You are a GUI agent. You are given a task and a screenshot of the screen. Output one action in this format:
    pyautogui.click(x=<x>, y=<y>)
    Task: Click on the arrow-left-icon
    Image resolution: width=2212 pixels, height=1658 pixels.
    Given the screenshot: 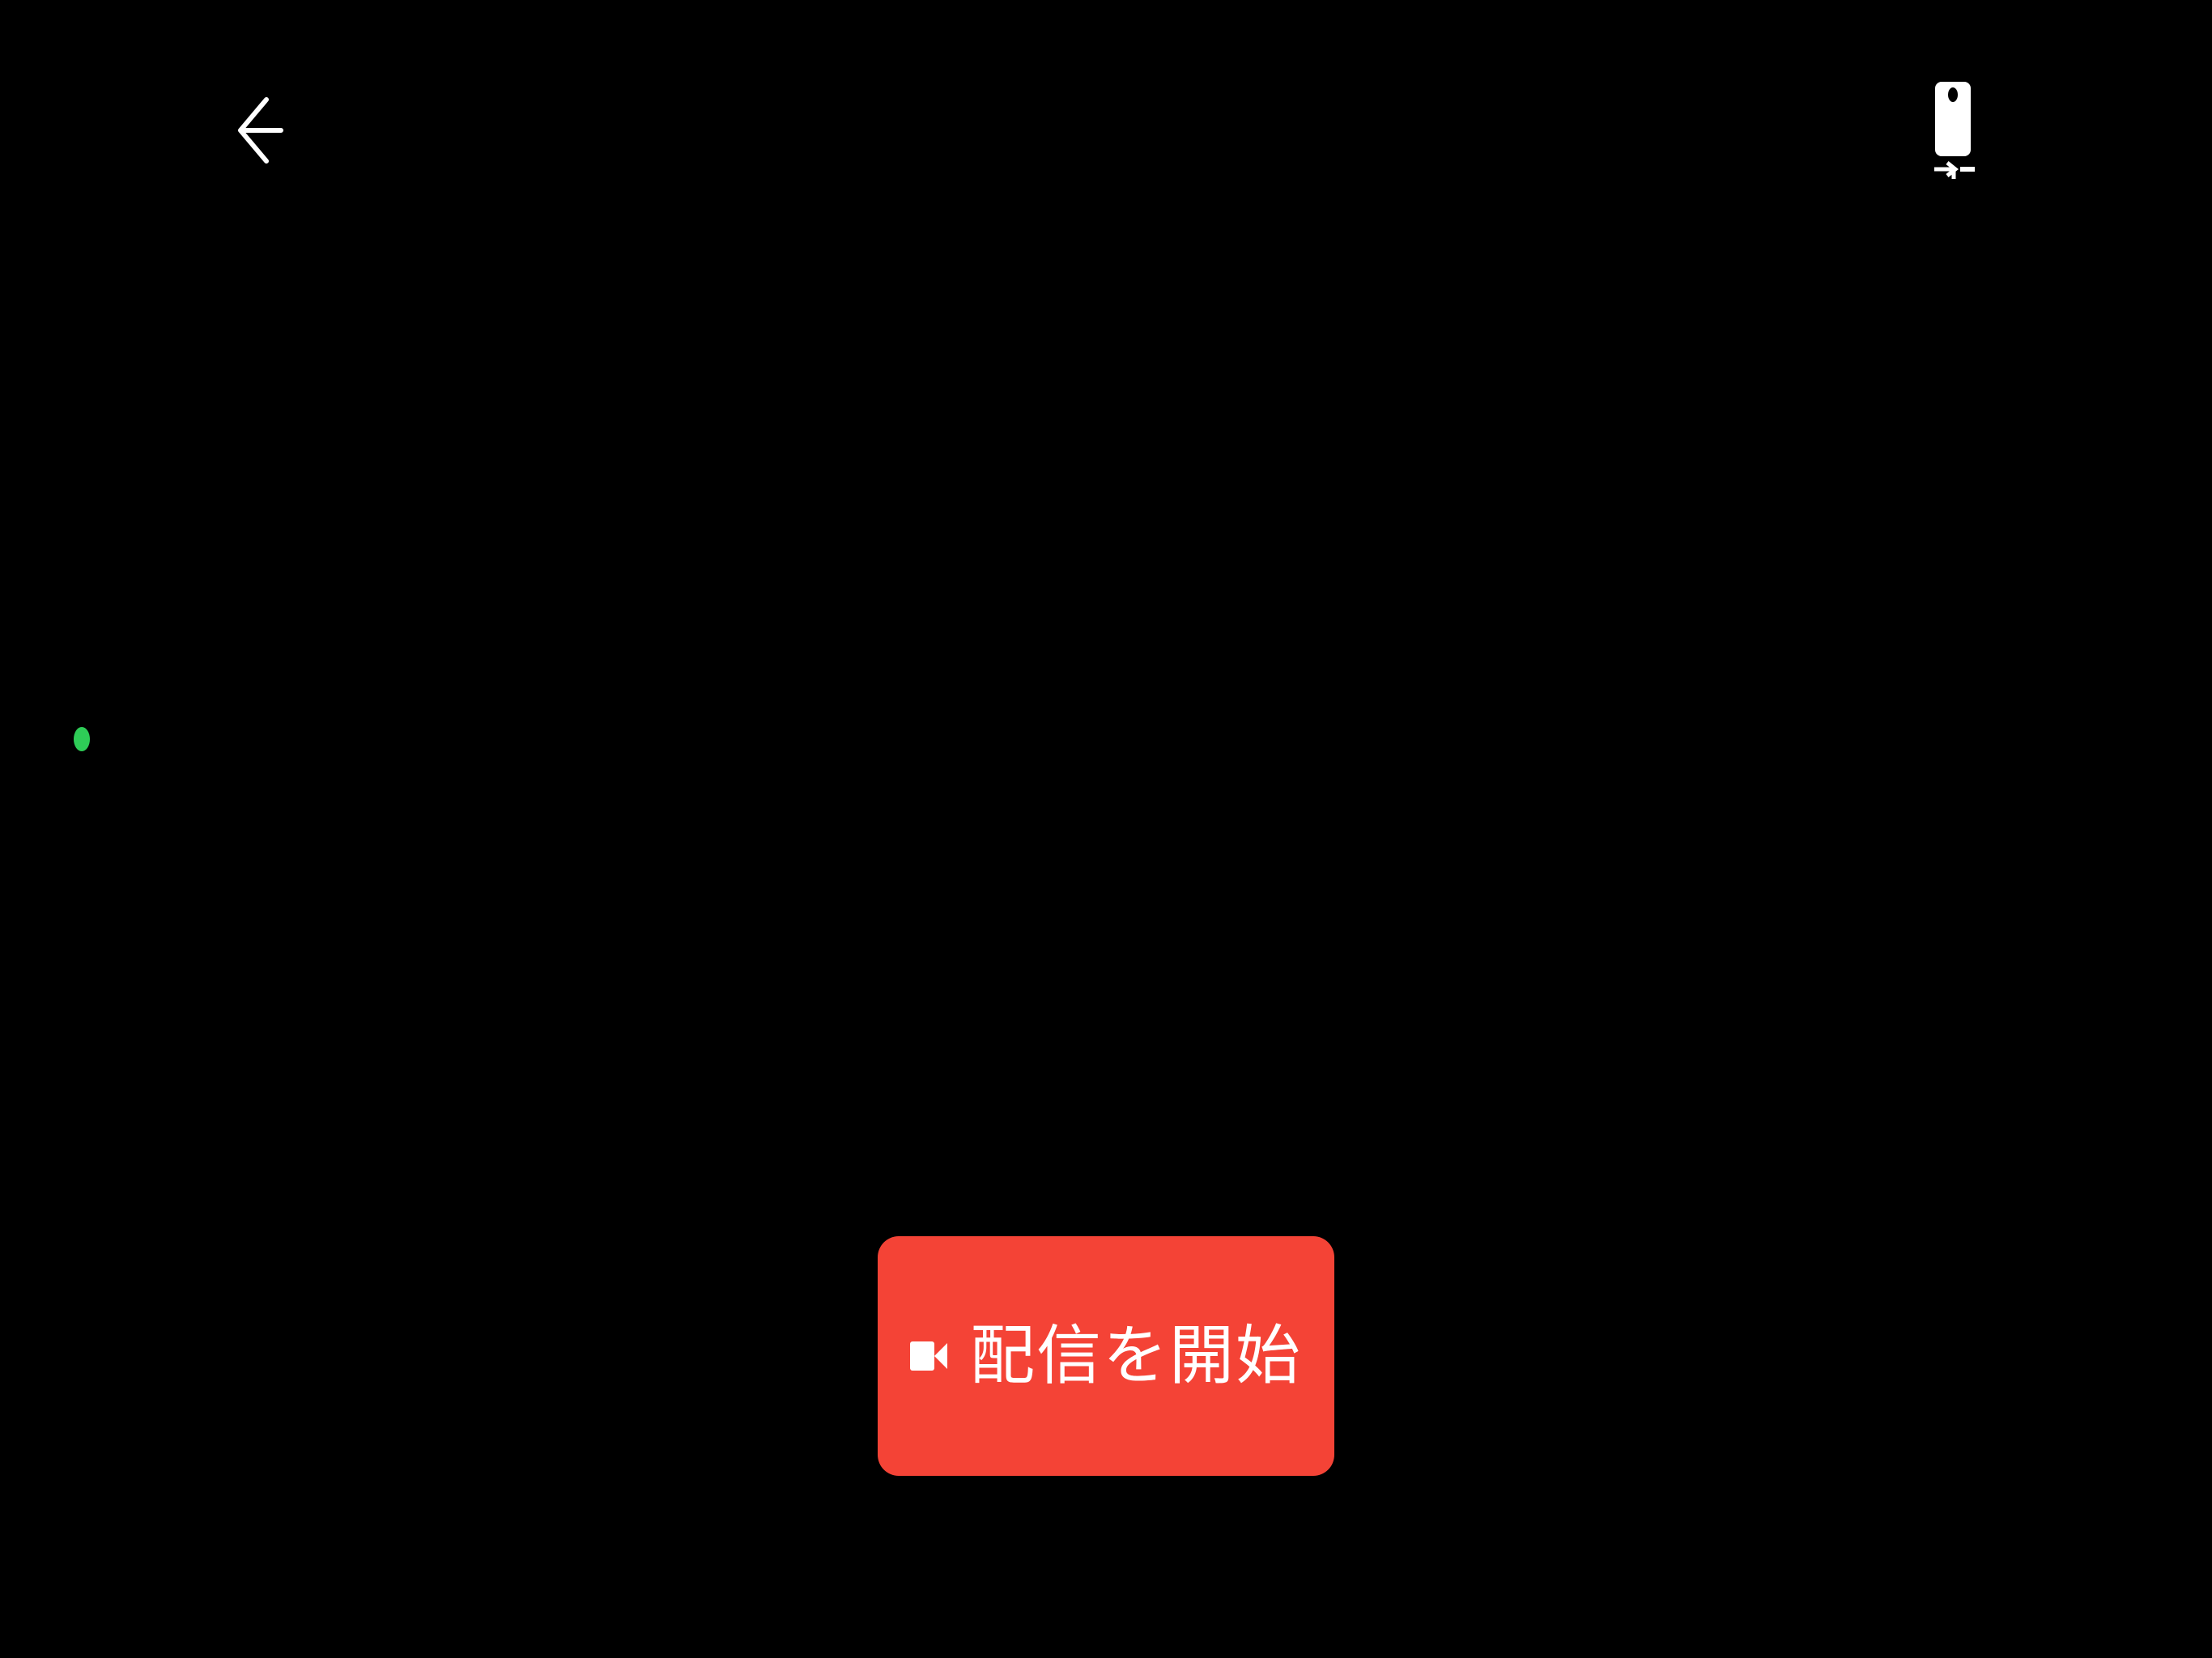 What is the action you would take?
    pyautogui.click(x=259, y=132)
    